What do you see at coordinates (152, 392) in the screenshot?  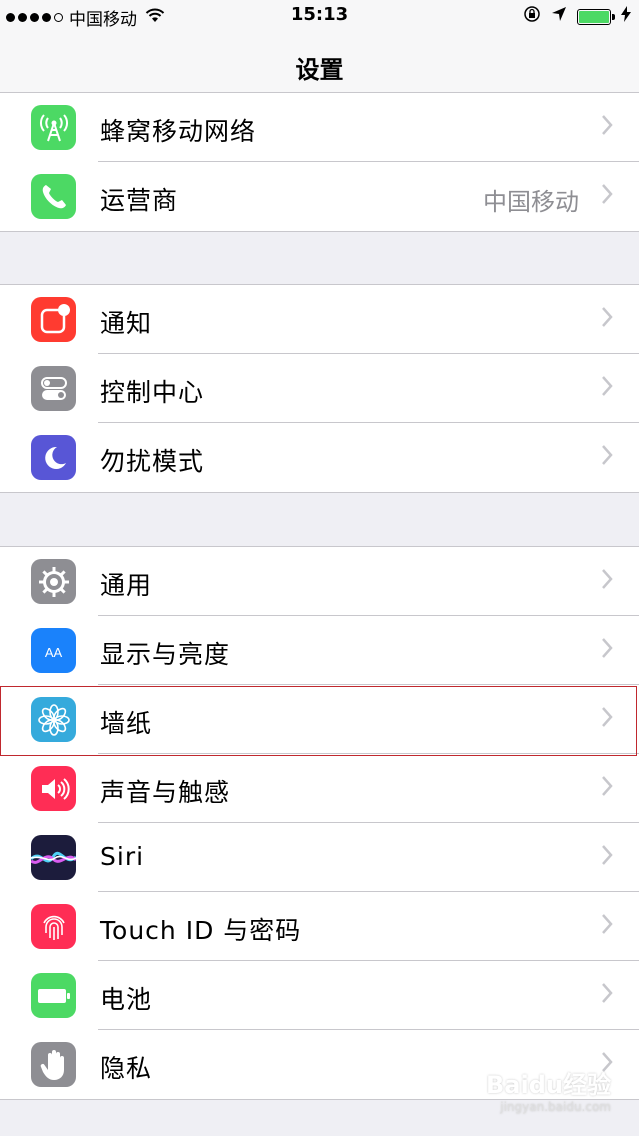 I see `settings-row-label: 控制中心` at bounding box center [152, 392].